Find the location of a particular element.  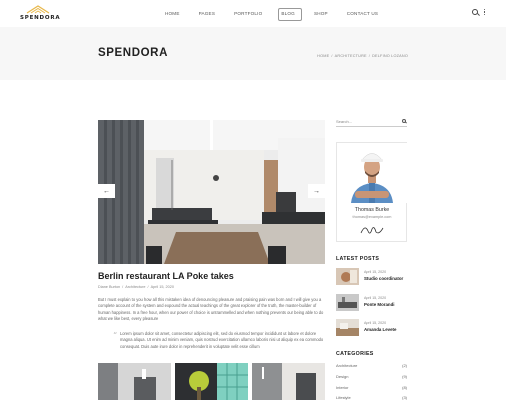

post-author: Diane Burton is located at coordinates (109, 287).